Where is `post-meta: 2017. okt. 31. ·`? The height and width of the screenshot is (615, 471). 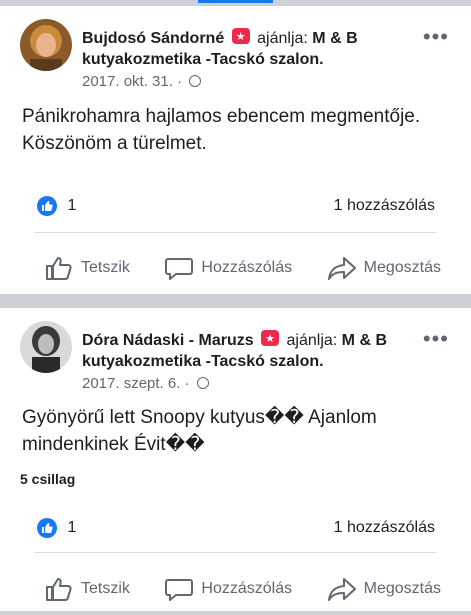 post-meta: 2017. okt. 31. · is located at coordinates (266, 81).